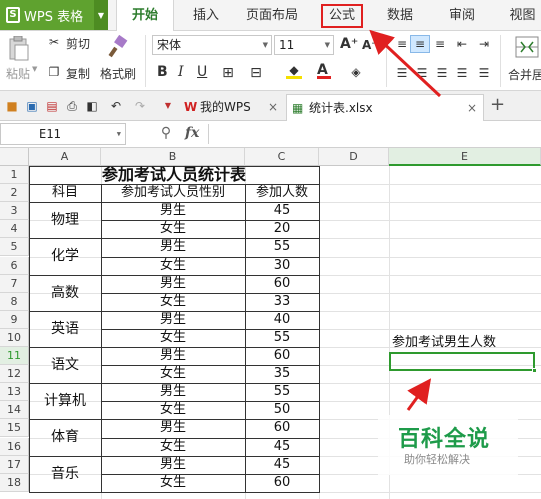 This screenshot has height=499, width=541. What do you see at coordinates (405, 63) in the screenshot?
I see `arrow-to-formula-tab` at bounding box center [405, 63].